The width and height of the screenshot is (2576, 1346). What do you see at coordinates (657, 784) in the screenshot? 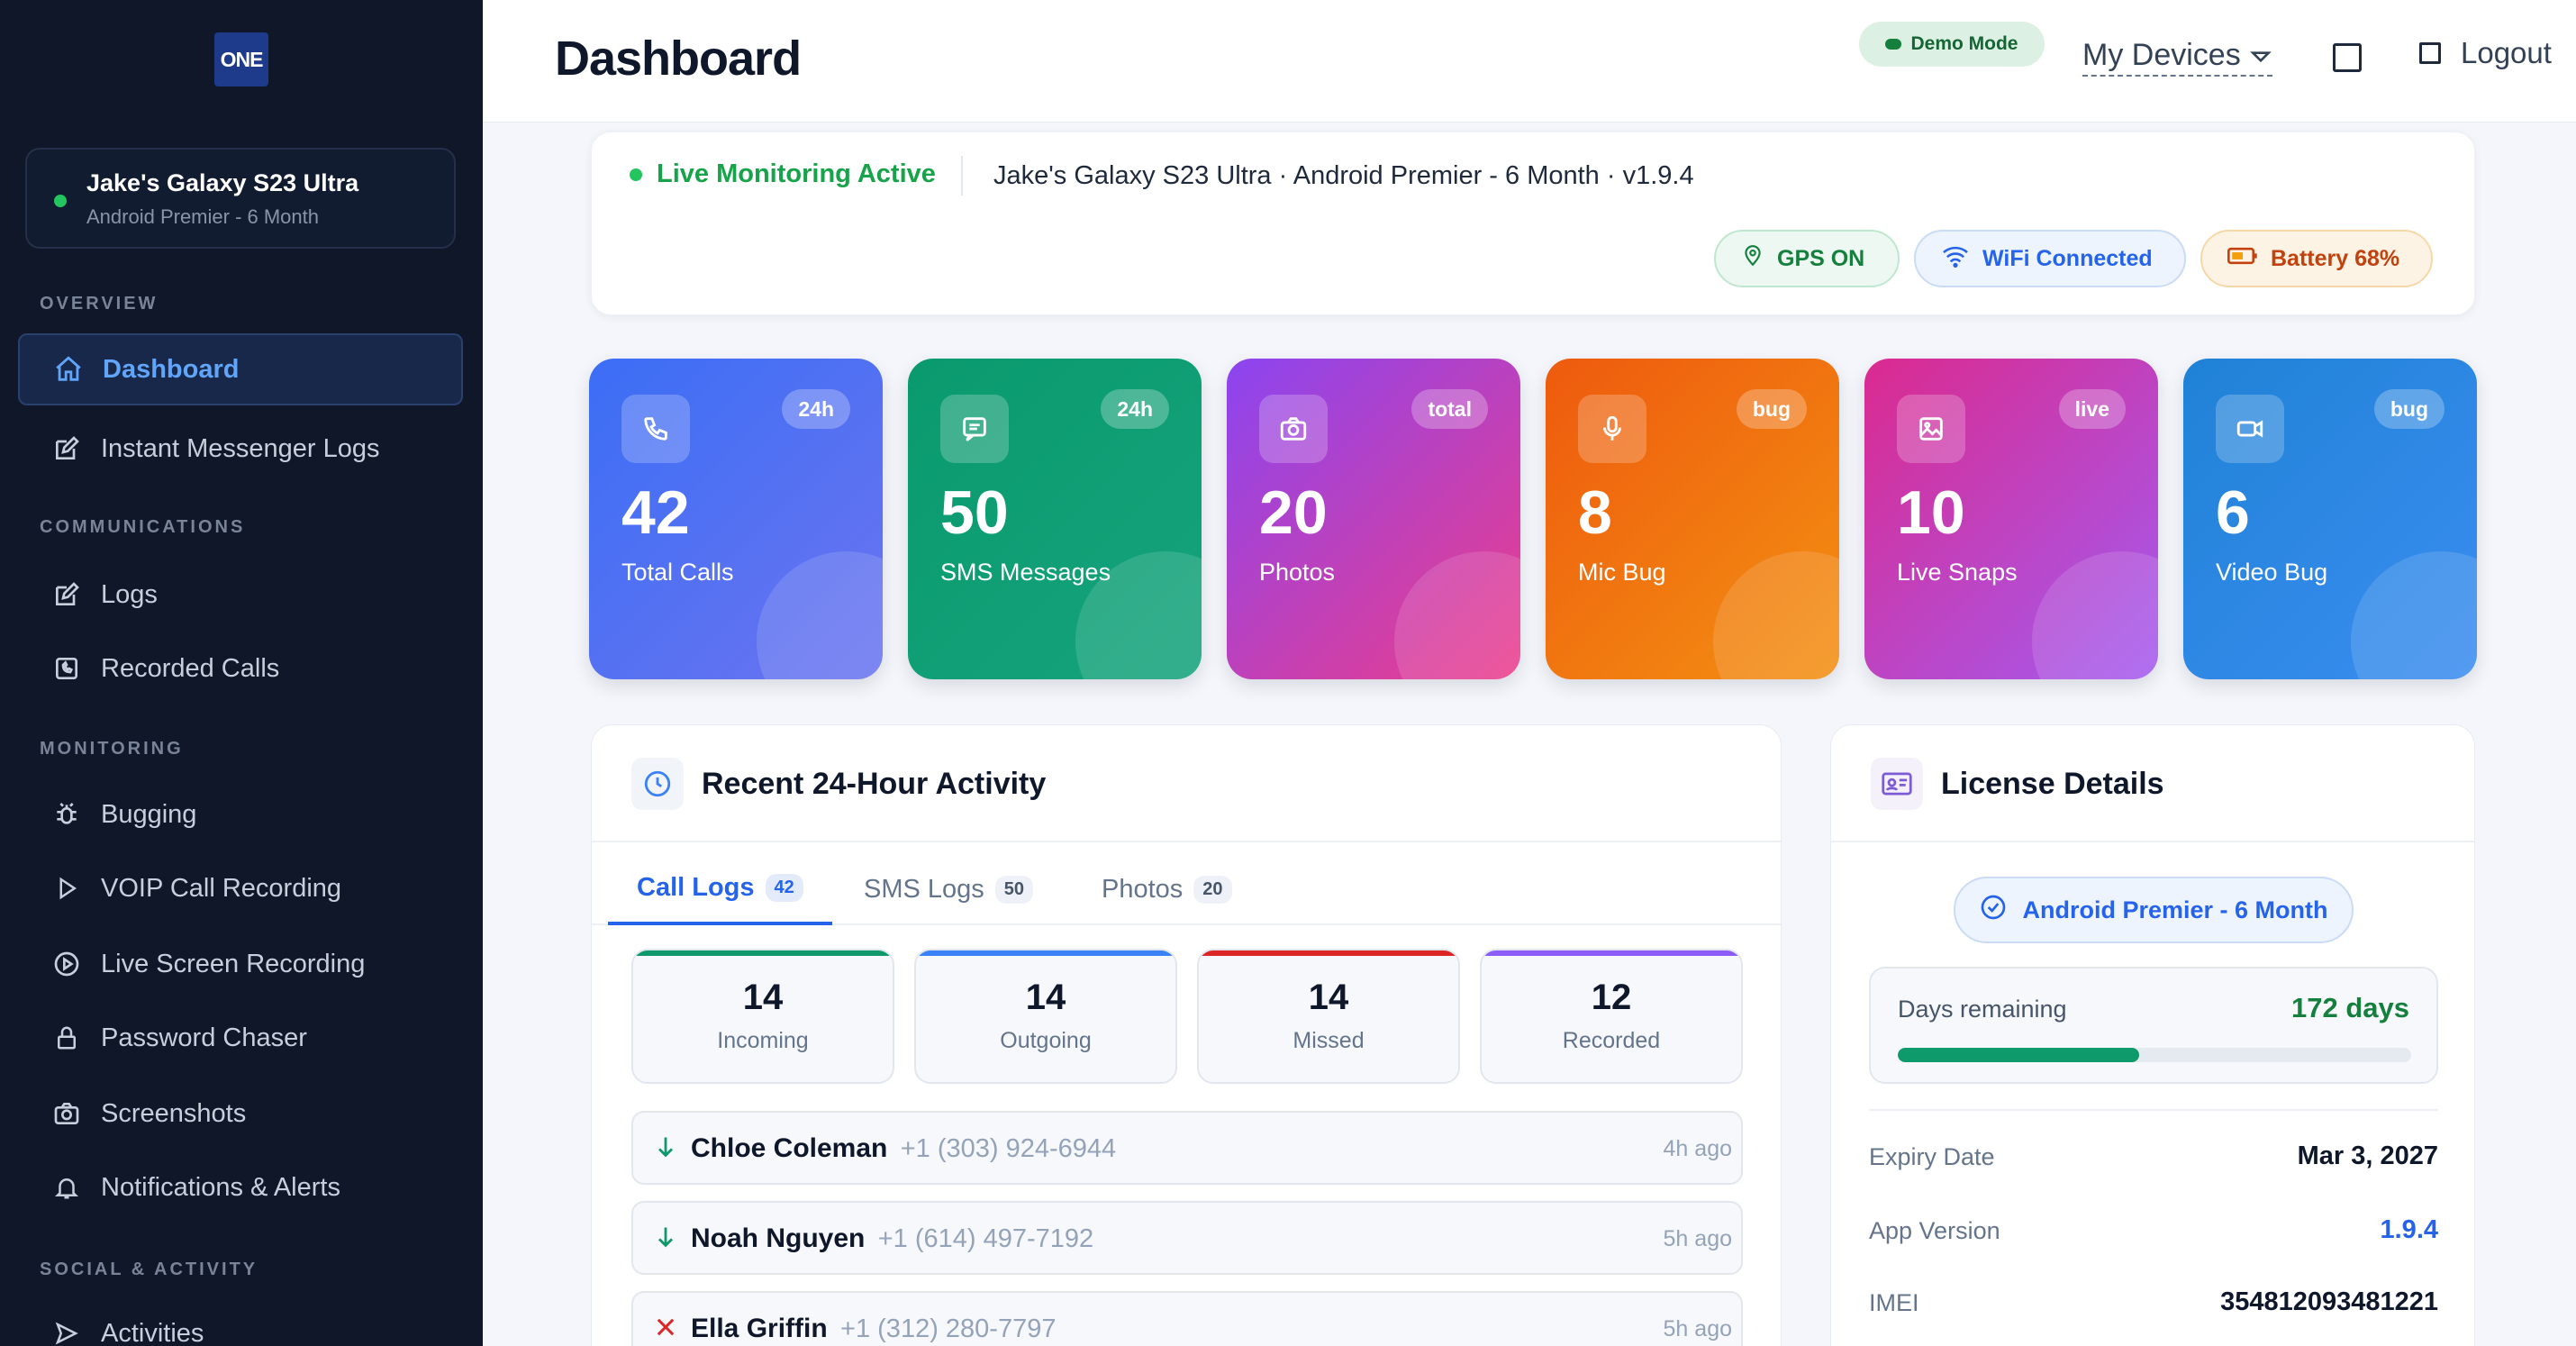
I see `clock-icon` at bounding box center [657, 784].